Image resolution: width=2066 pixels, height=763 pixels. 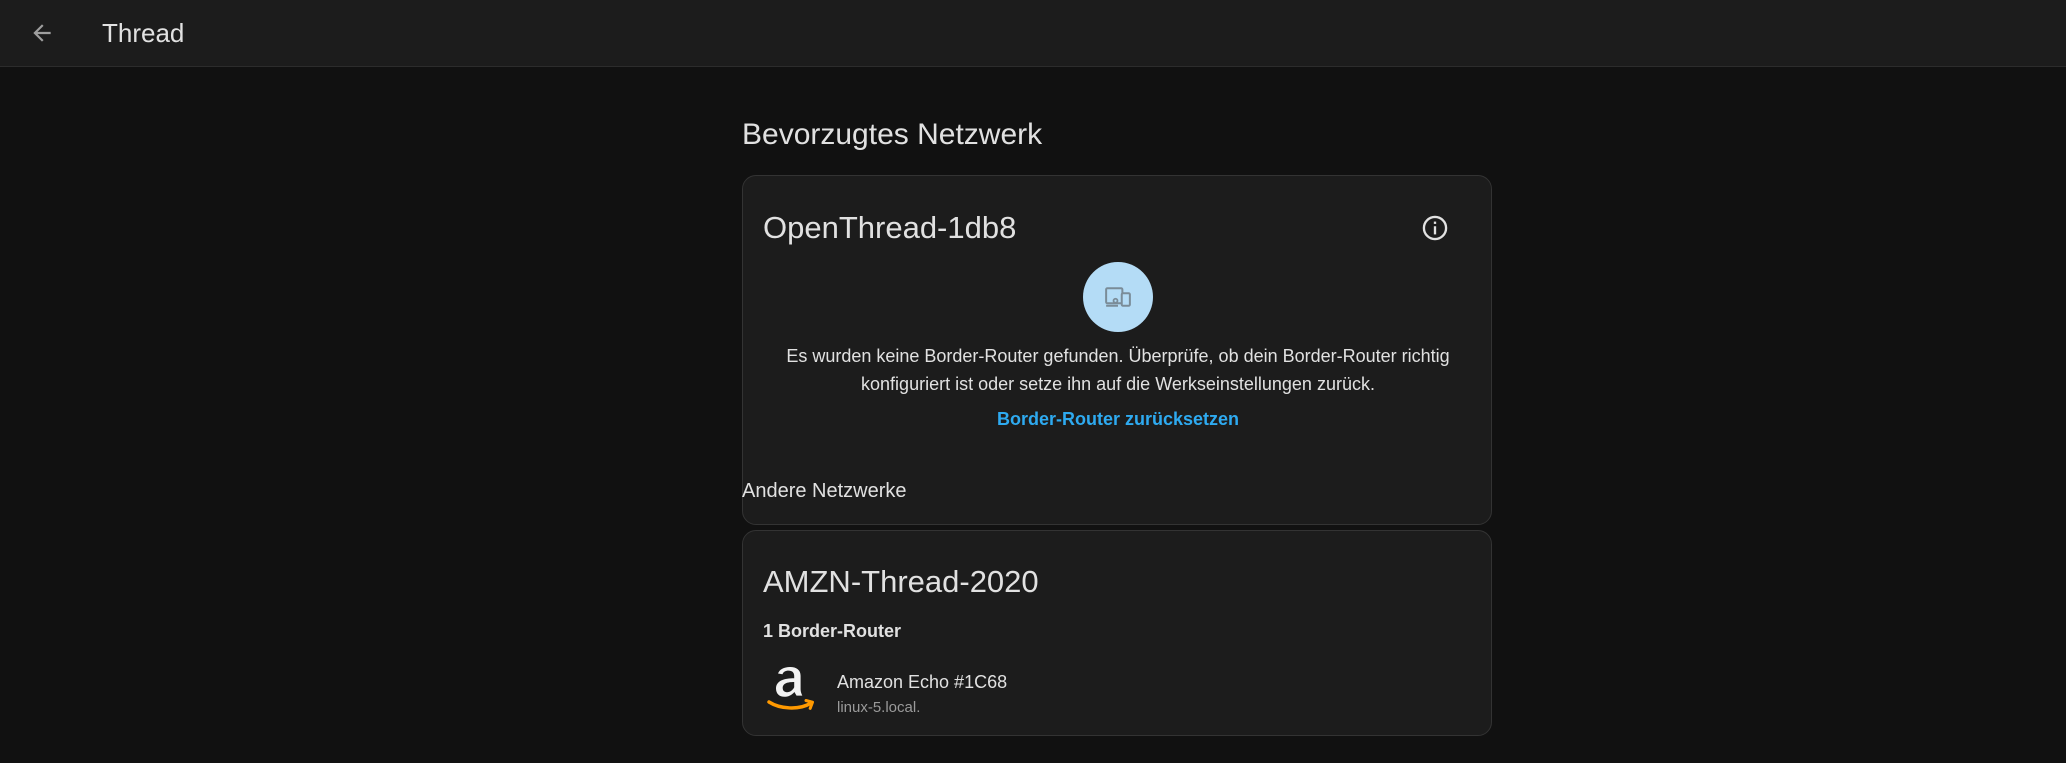 I want to click on router-devices-icon, so click(x=1118, y=297).